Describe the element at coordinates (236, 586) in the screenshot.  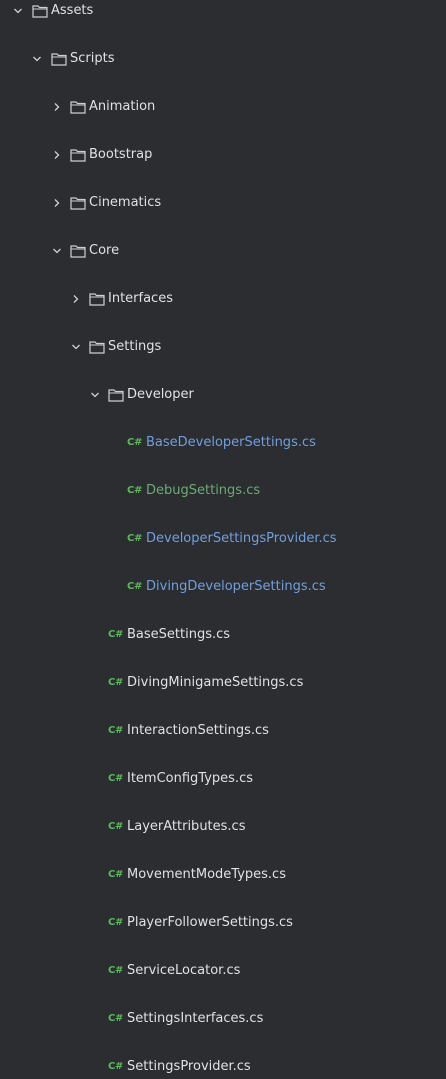
I see `file-label: DivingDeveloperSettings.cs` at that location.